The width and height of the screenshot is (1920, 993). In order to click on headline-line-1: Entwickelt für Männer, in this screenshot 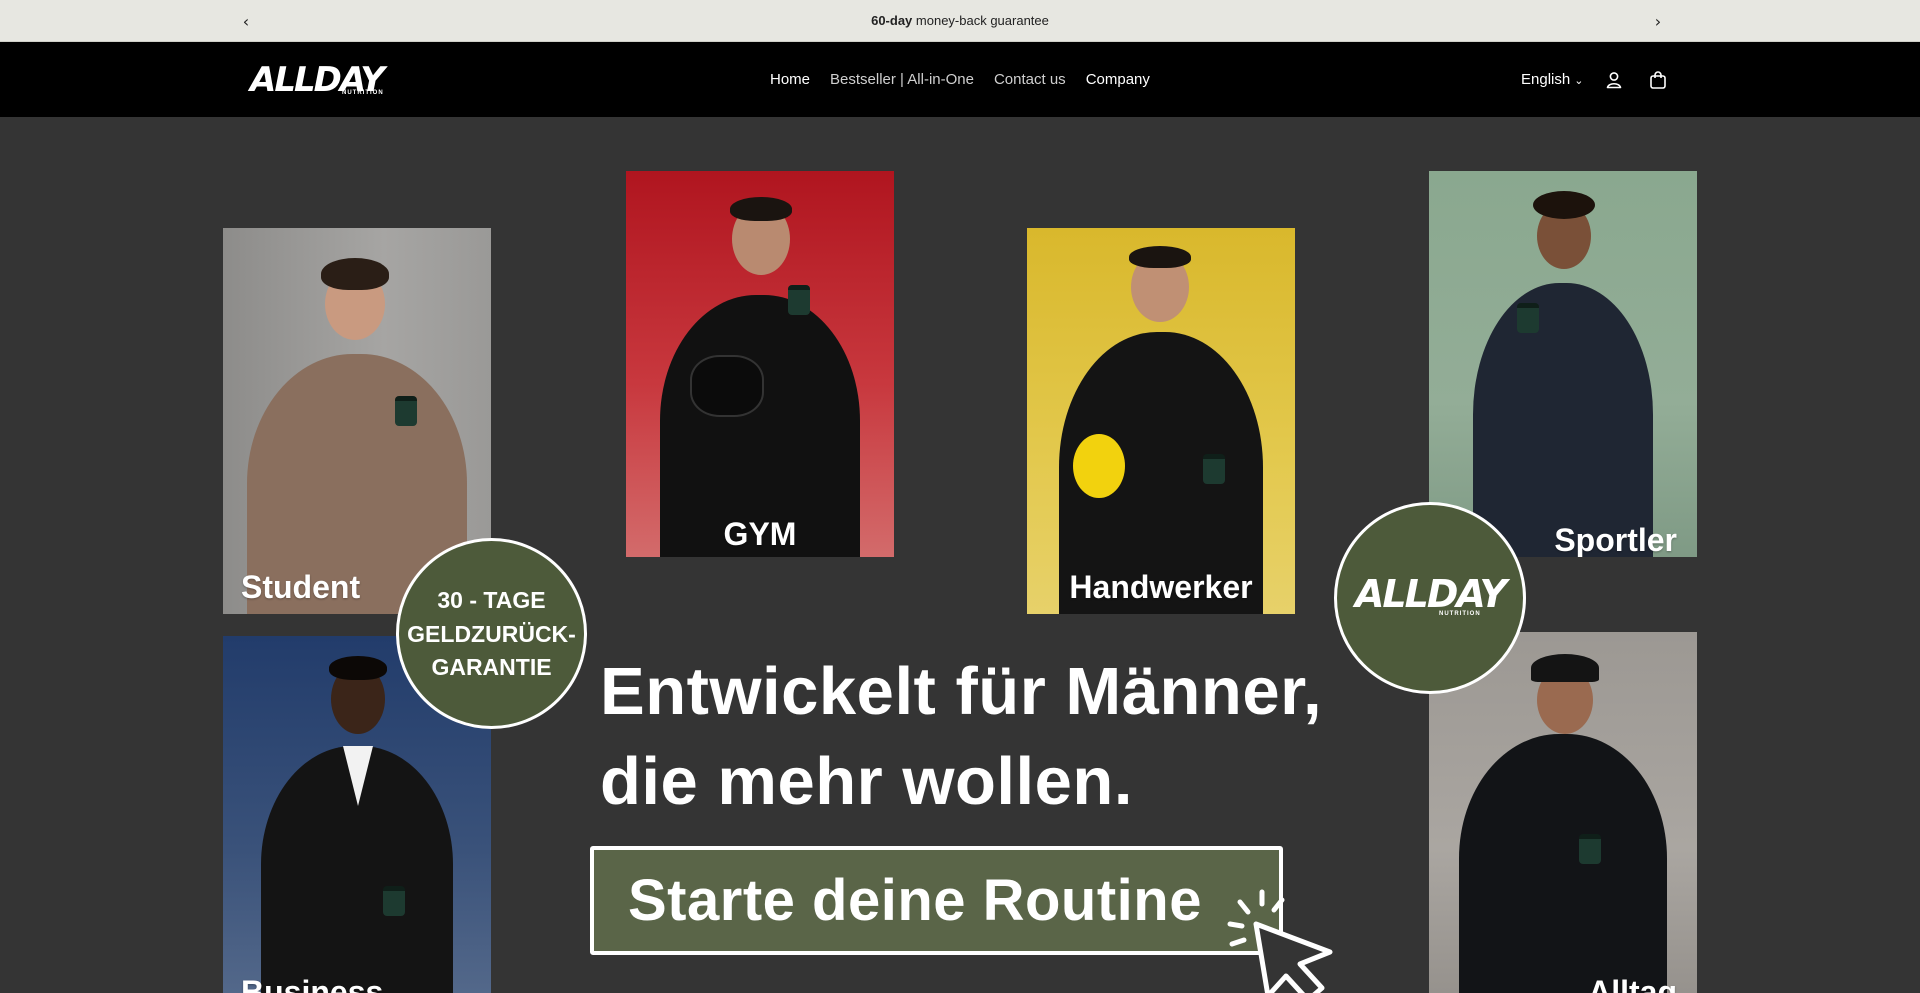, I will do `click(961, 691)`.